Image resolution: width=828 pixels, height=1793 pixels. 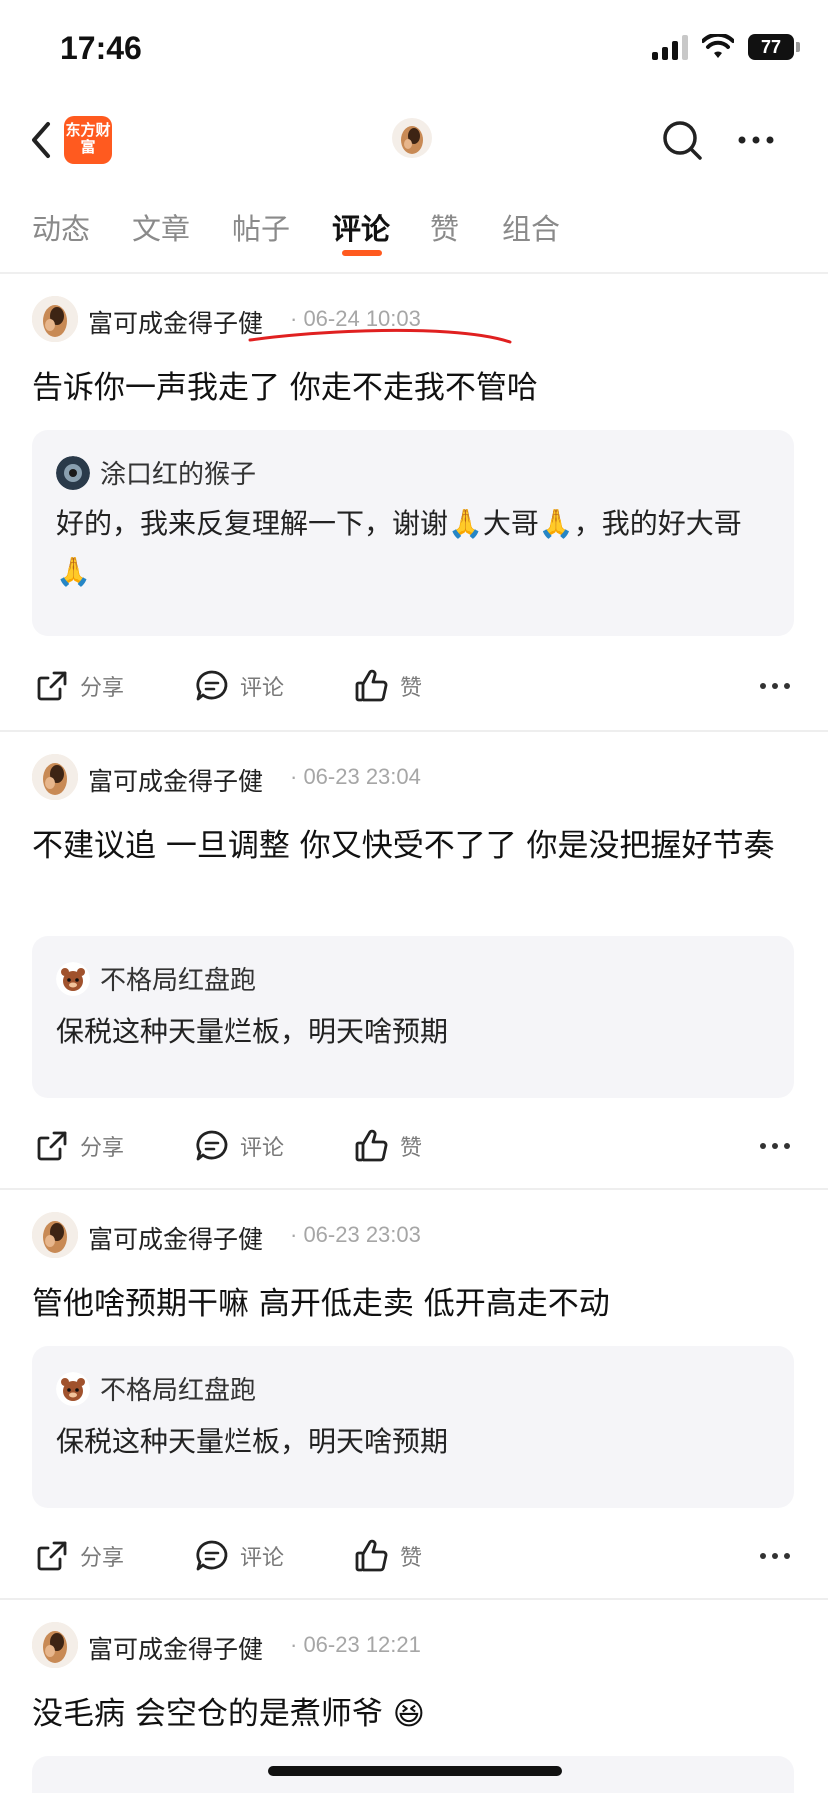 I want to click on quoted-text: 好的，我来反复理解一下，谢谢🙏大哥🙏，我的好大哥🙏, so click(x=399, y=547).